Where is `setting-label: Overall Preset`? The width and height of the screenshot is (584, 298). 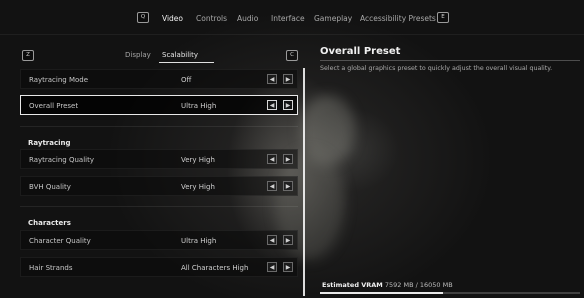 setting-label: Overall Preset is located at coordinates (54, 106).